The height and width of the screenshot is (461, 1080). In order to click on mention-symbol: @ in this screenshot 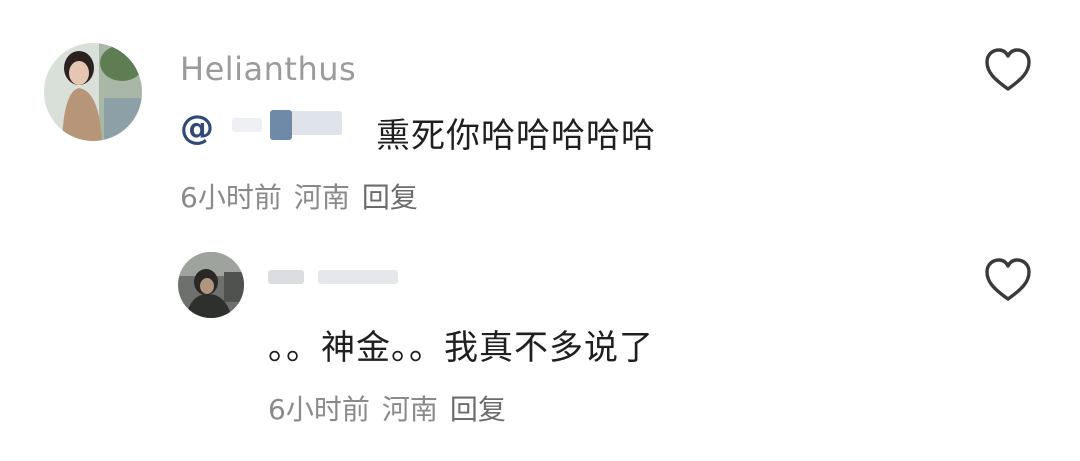, I will do `click(197, 128)`.